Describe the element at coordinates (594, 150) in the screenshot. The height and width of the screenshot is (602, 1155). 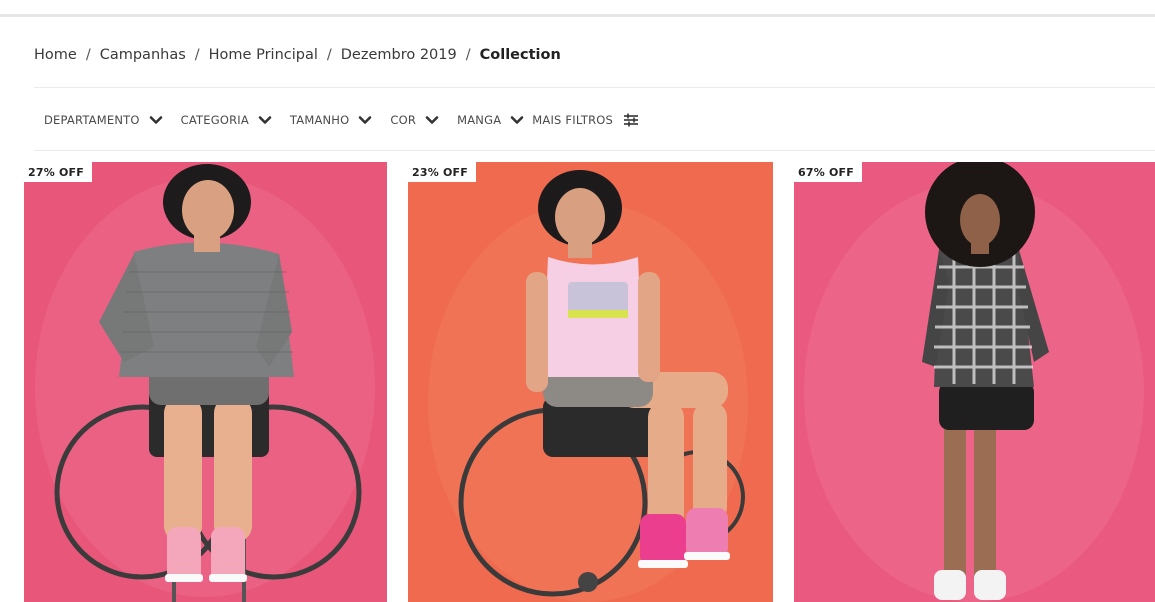
I see `filter-divider` at that location.